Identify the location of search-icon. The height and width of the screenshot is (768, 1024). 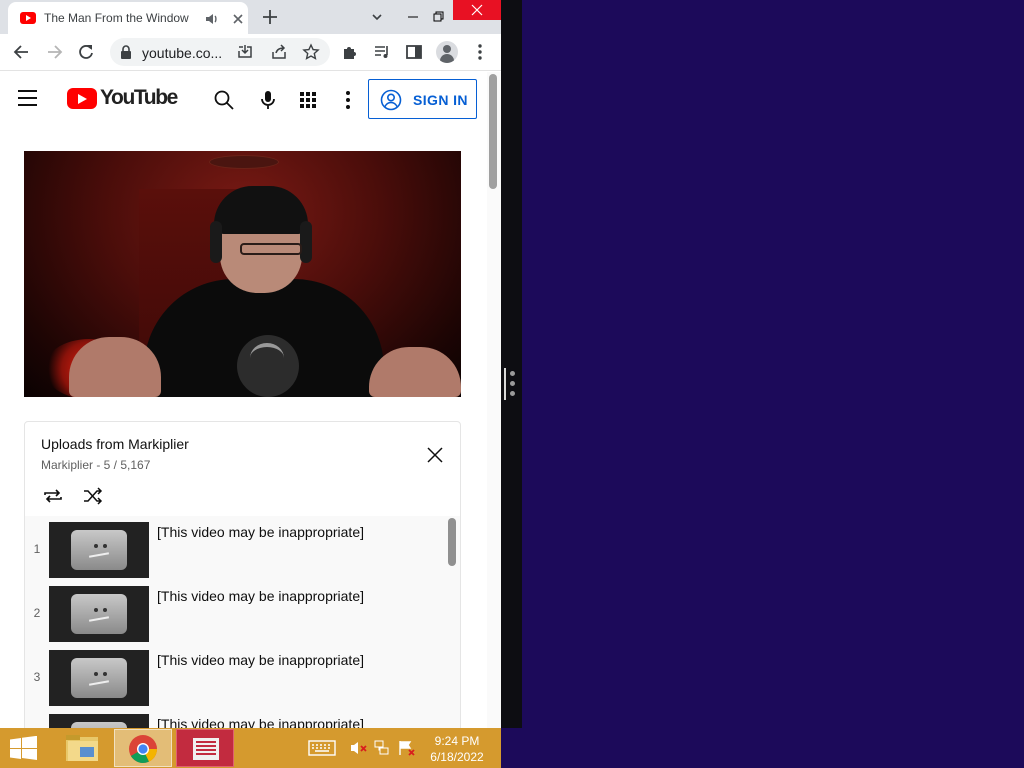
(224, 100).